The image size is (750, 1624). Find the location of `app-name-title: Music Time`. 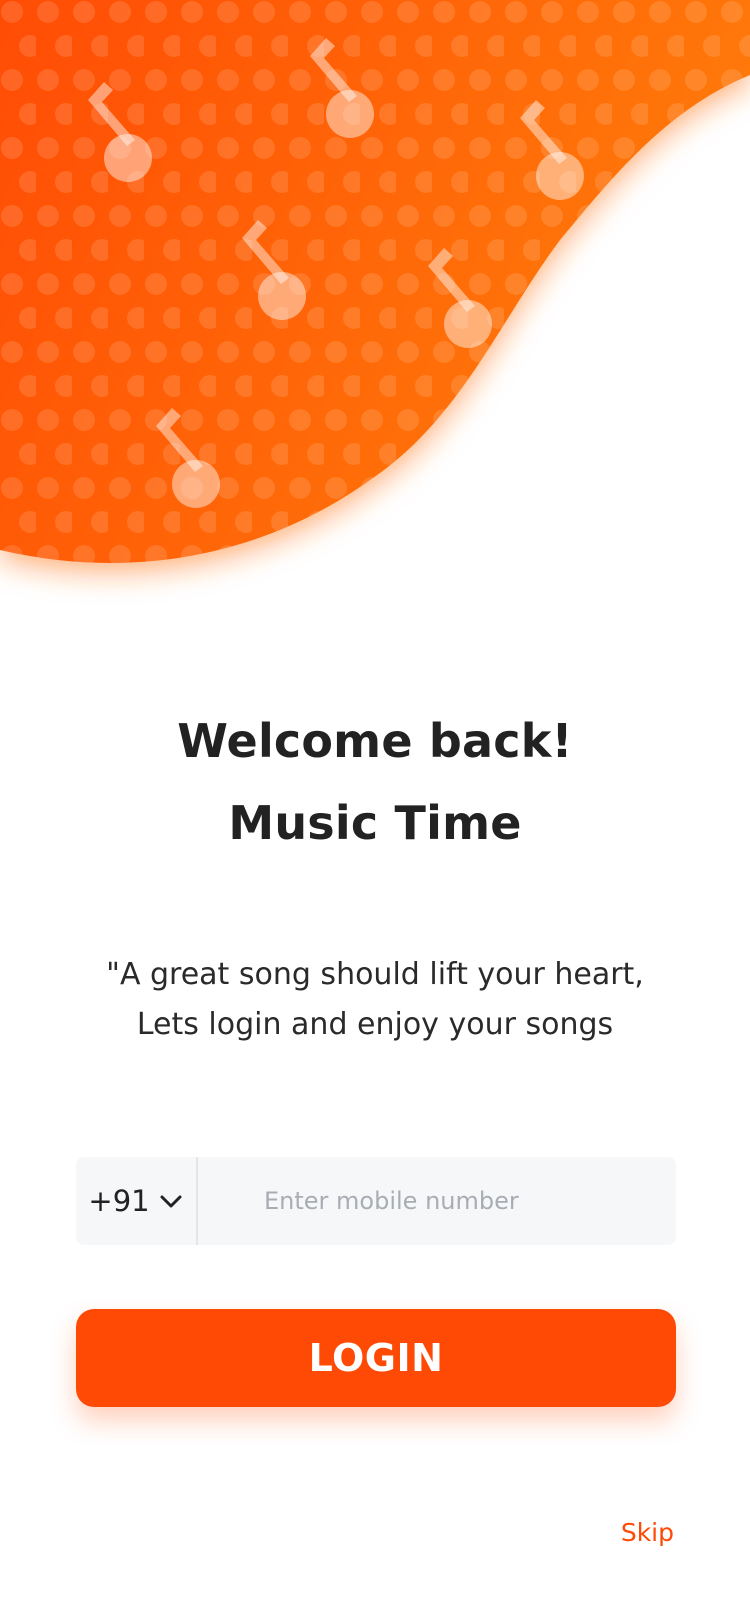

app-name-title: Music Time is located at coordinates (375, 823).